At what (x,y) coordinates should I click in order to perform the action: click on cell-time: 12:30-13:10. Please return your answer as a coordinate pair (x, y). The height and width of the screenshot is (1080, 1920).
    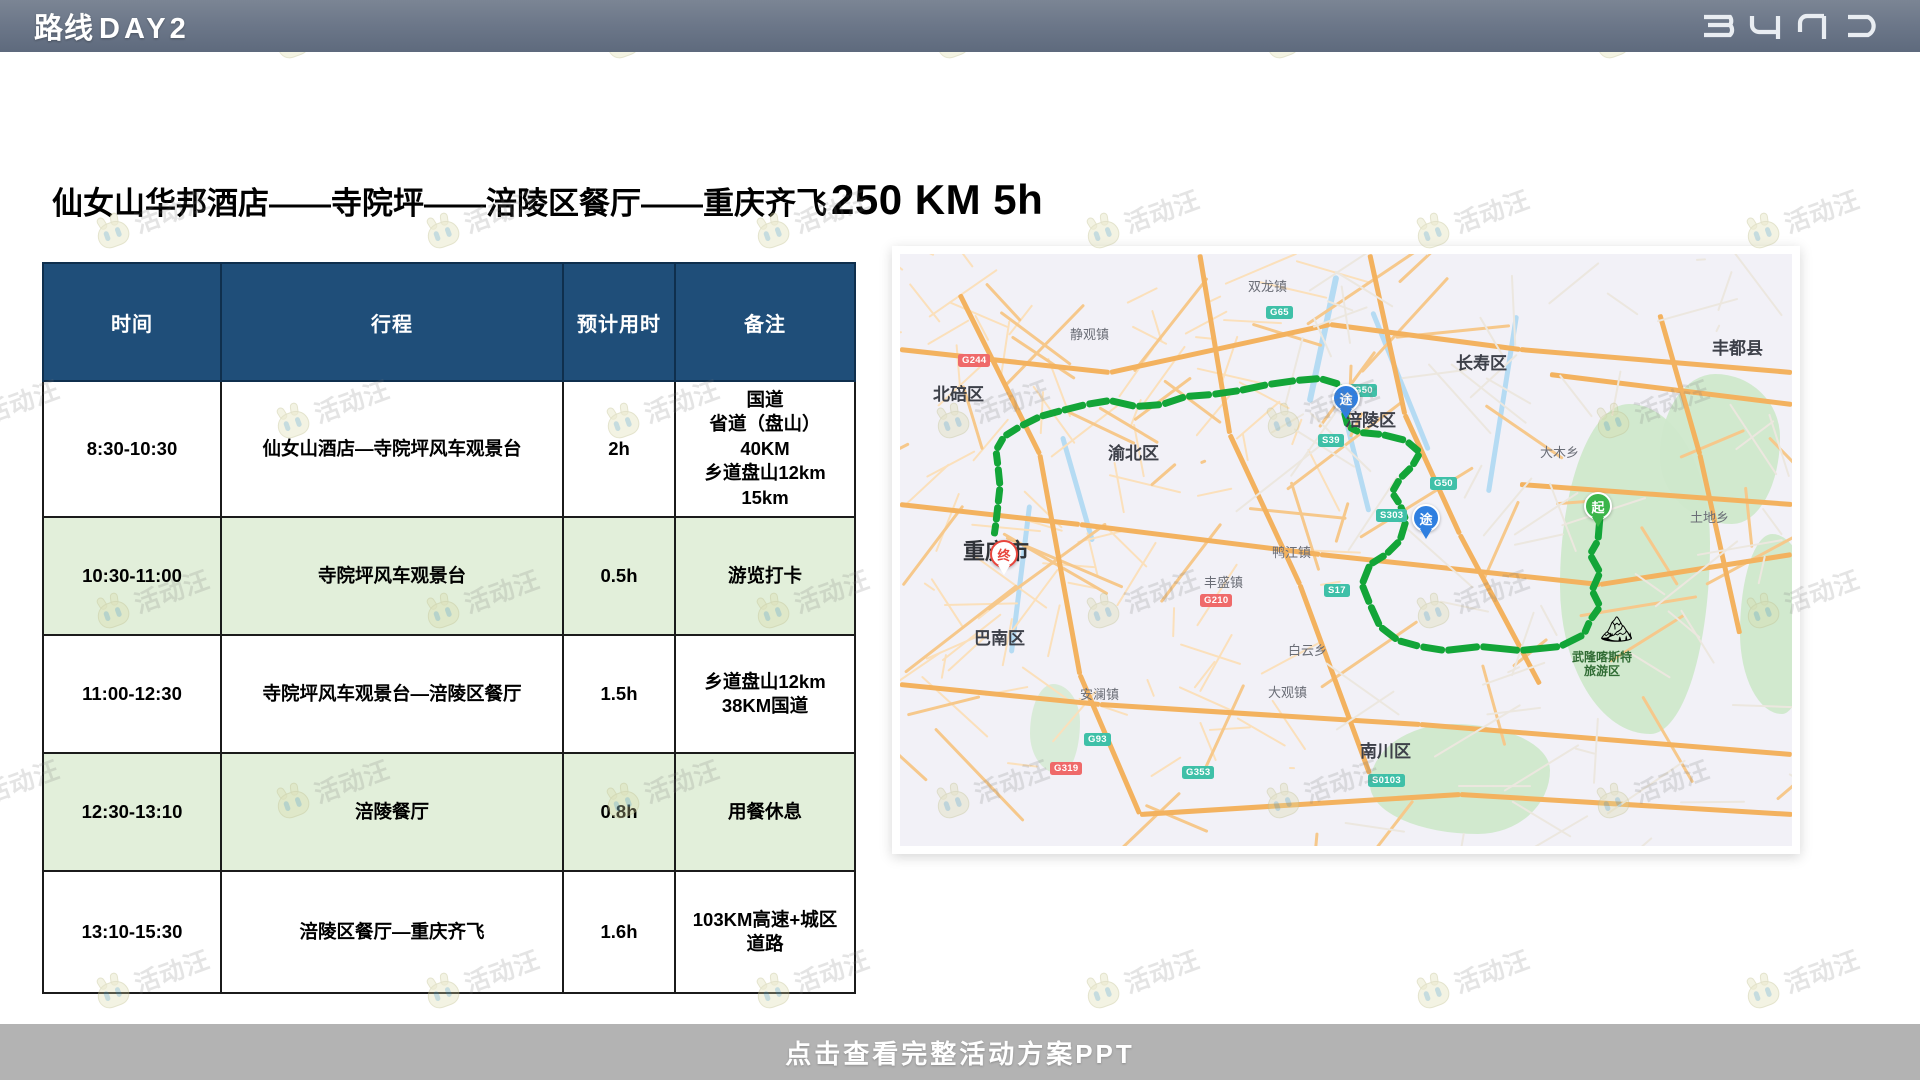
    Looking at the image, I should click on (132, 812).